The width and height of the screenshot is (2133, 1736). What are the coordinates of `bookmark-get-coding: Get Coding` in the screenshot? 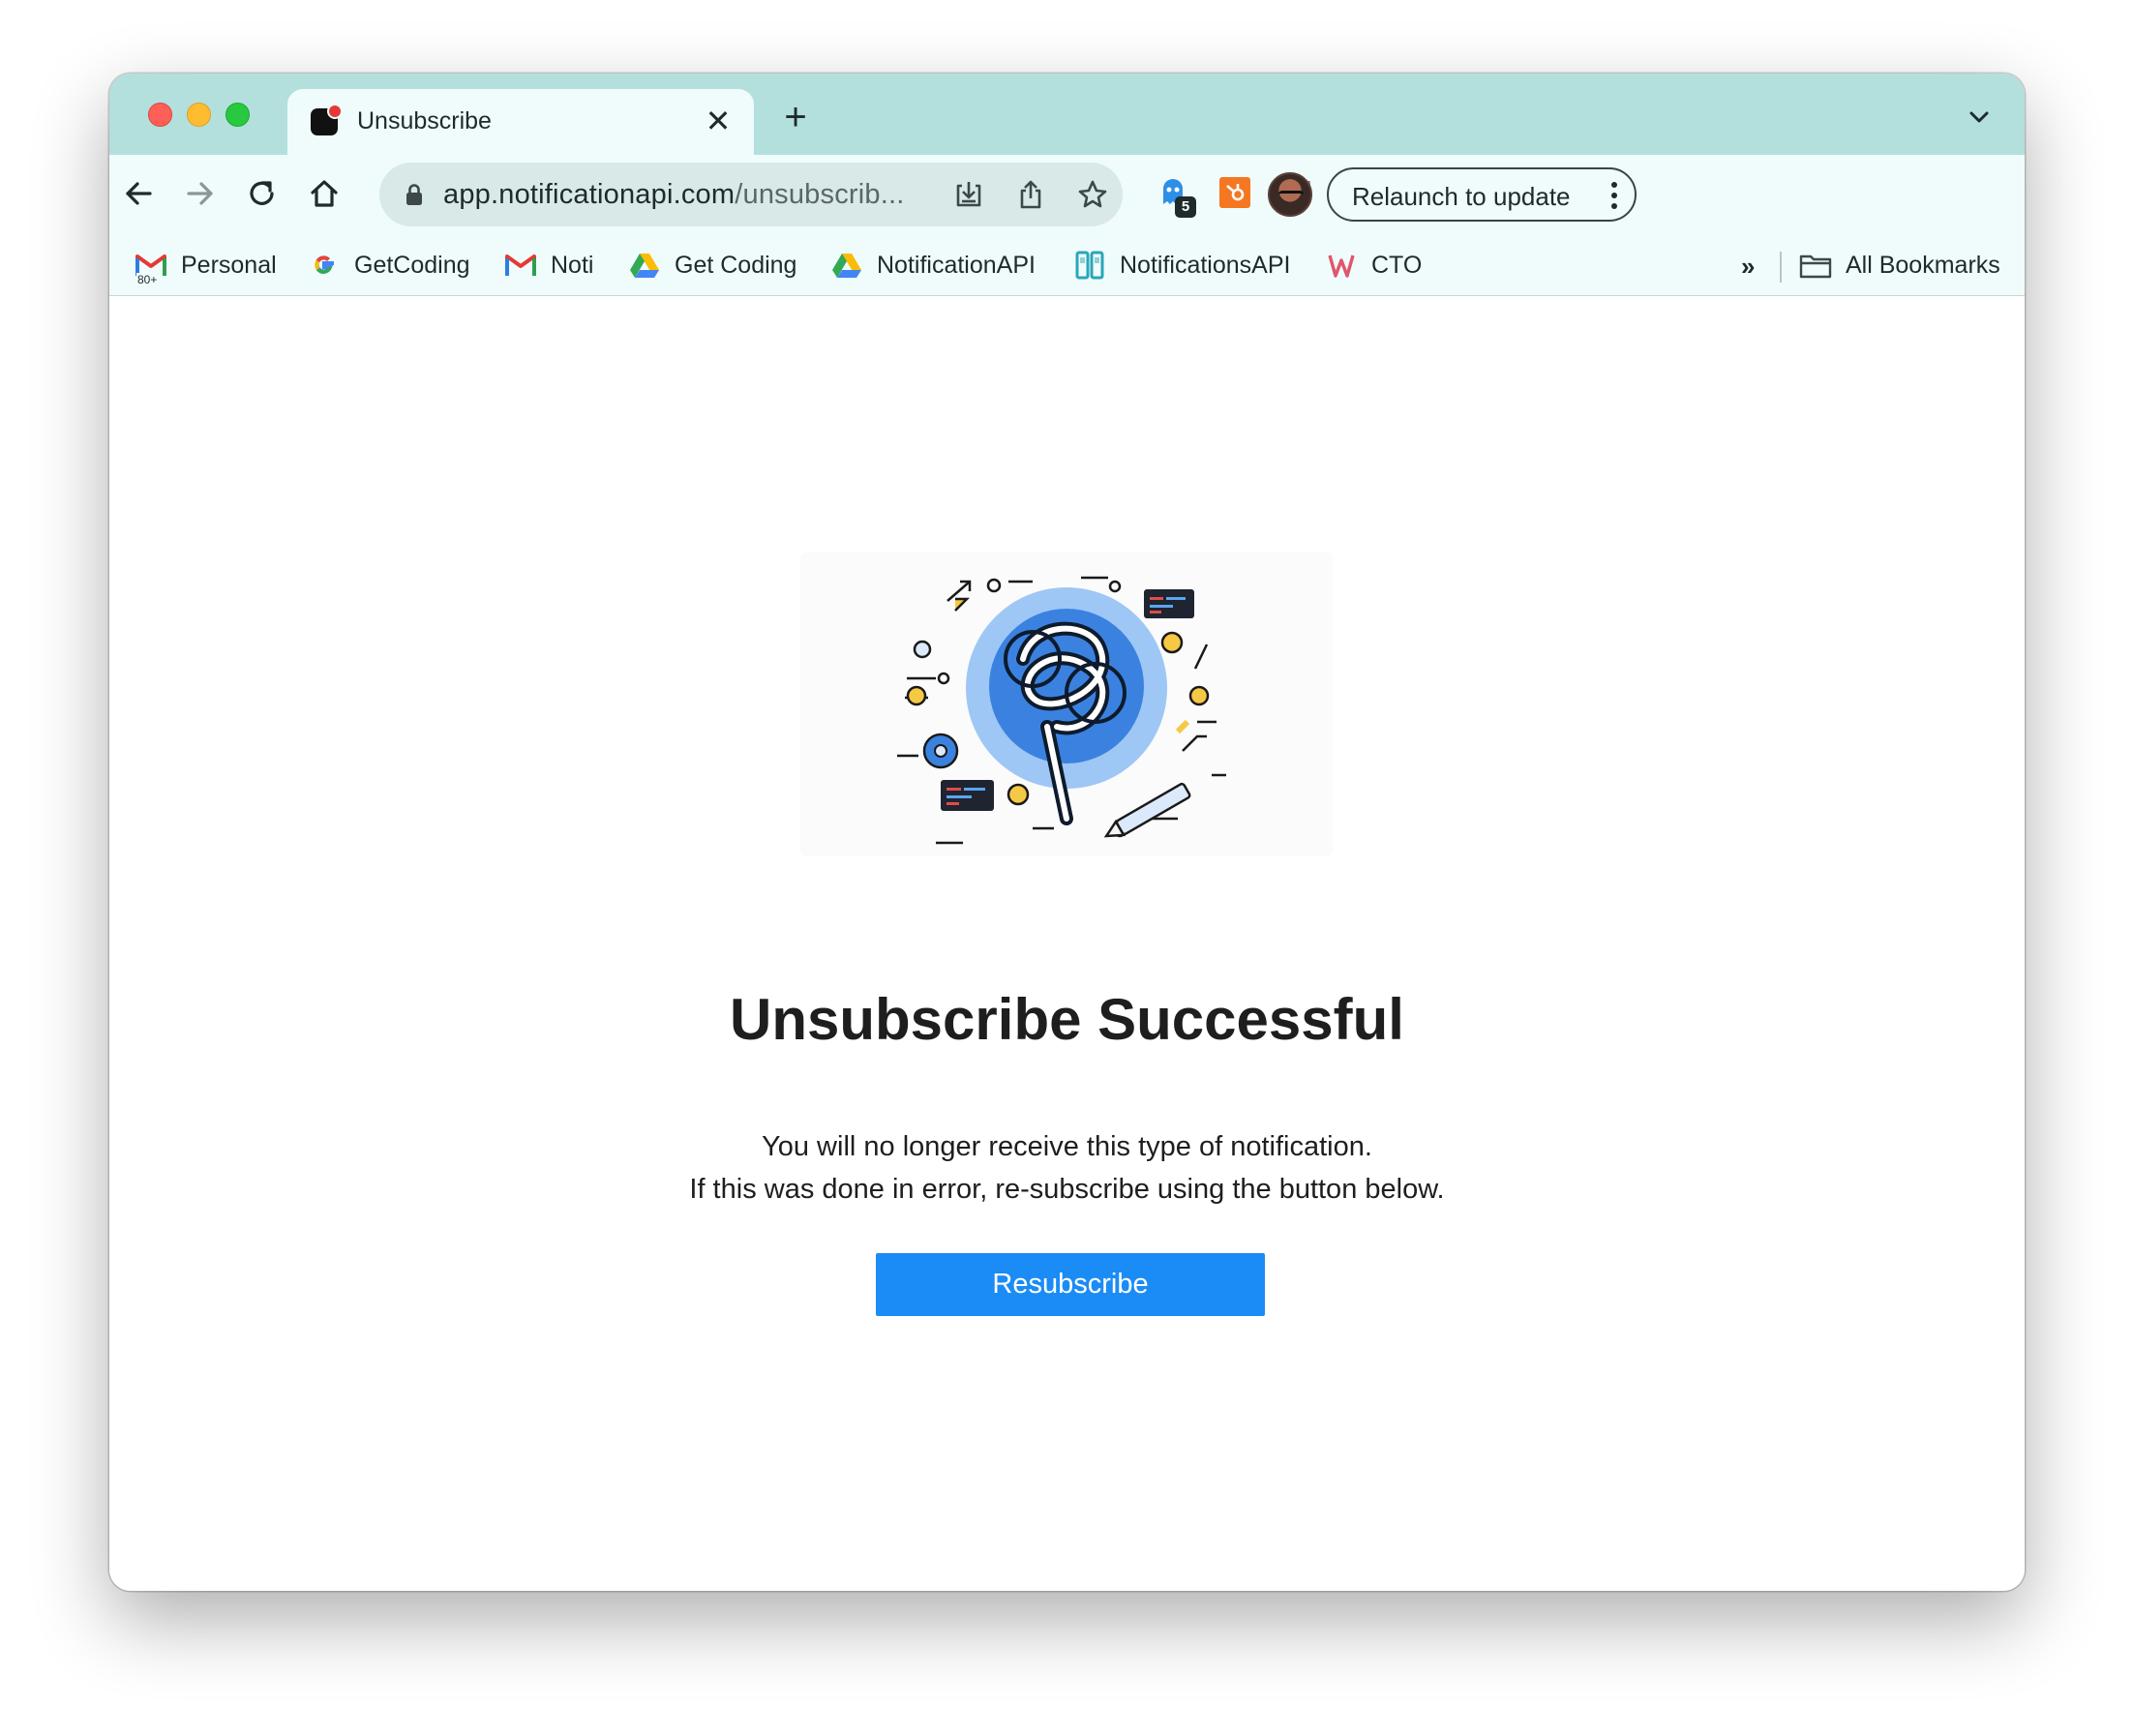 It's located at (712, 265).